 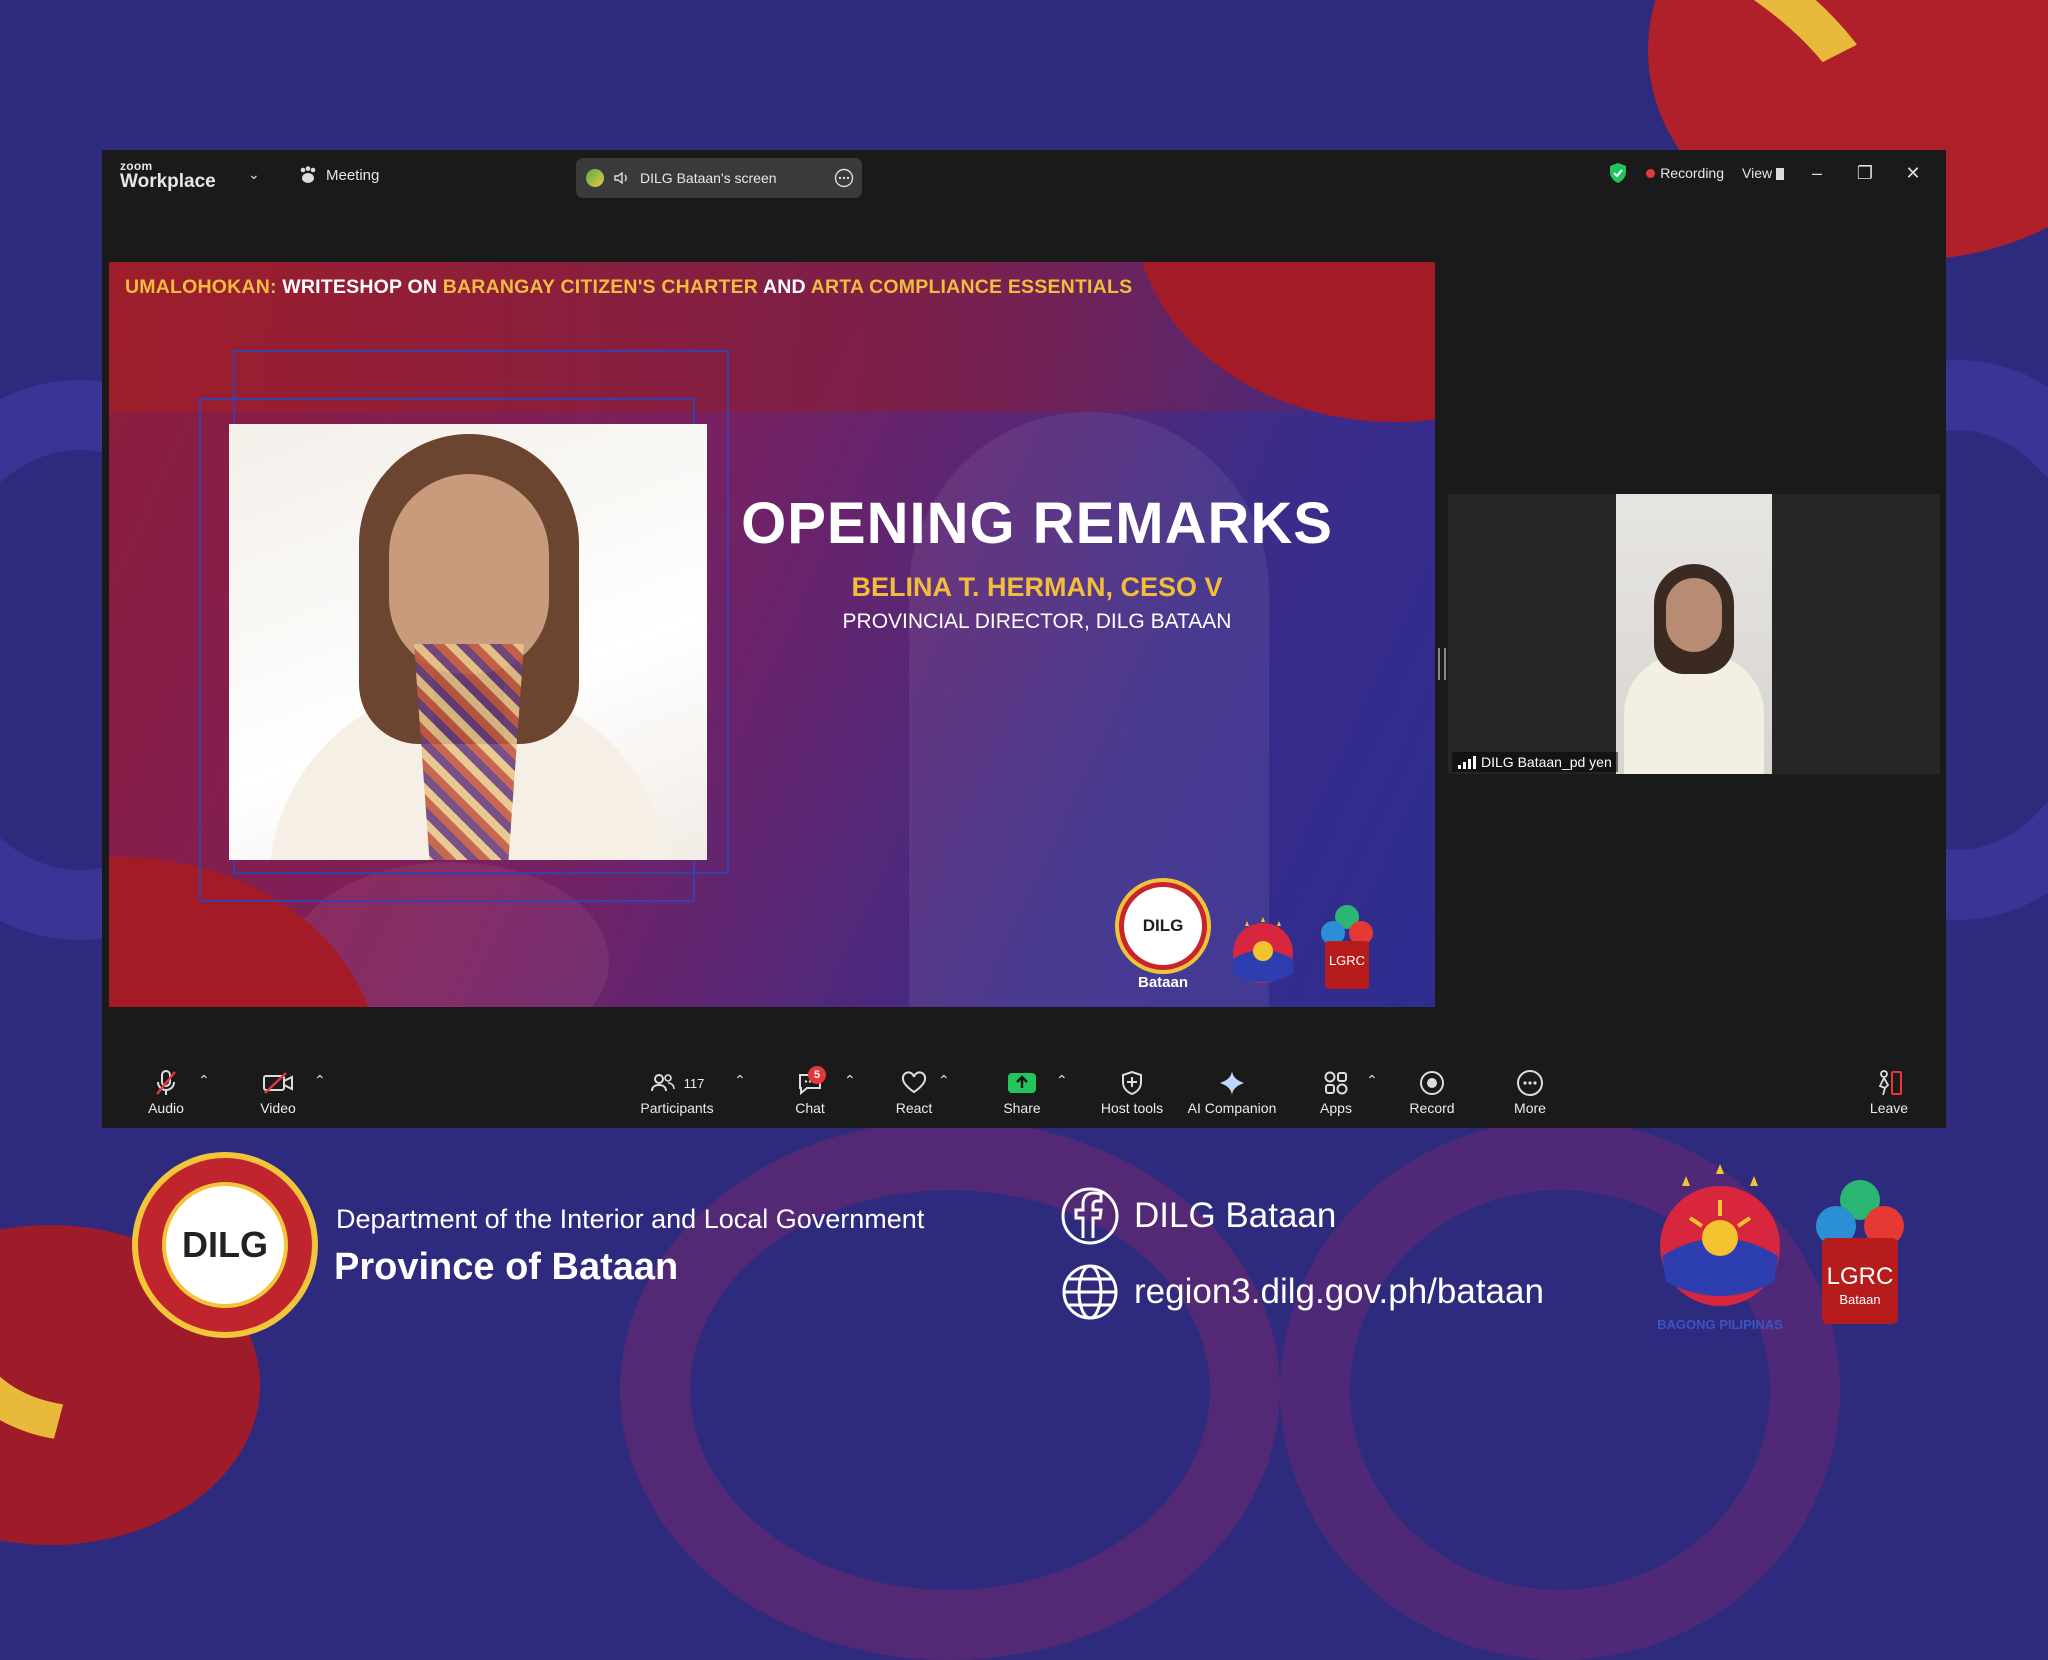 I want to click on recording-indicator: Recording, so click(x=1685, y=173).